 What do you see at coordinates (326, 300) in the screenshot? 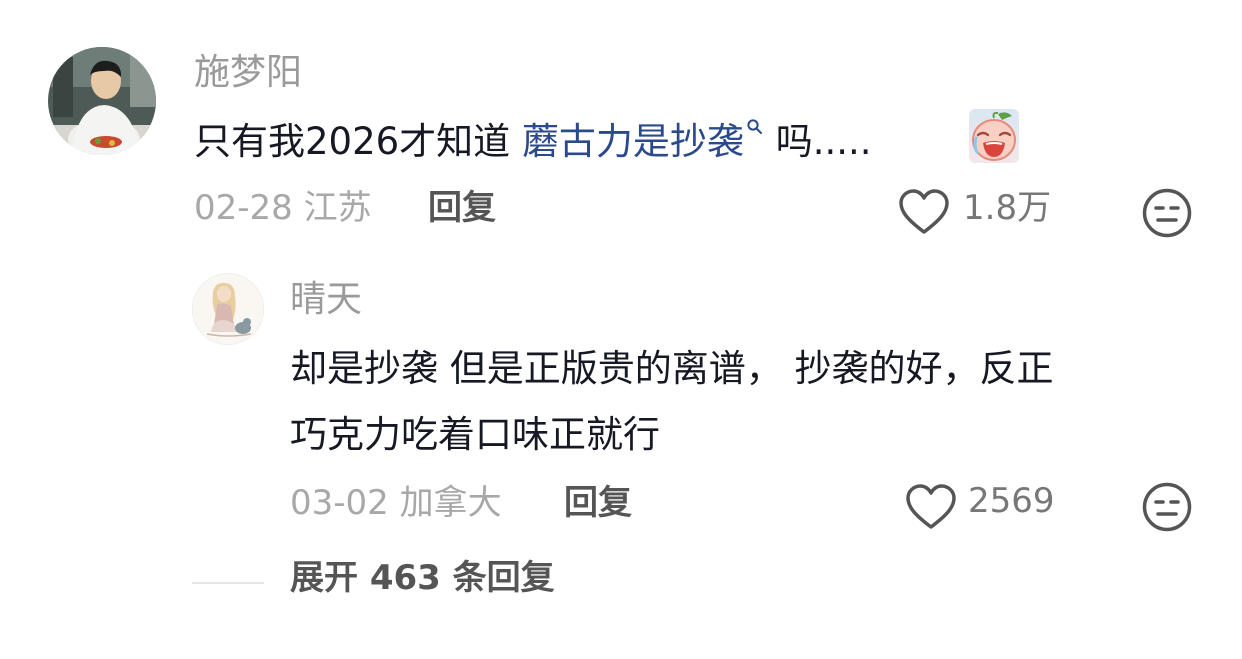
I see `reply-username: 晴天` at bounding box center [326, 300].